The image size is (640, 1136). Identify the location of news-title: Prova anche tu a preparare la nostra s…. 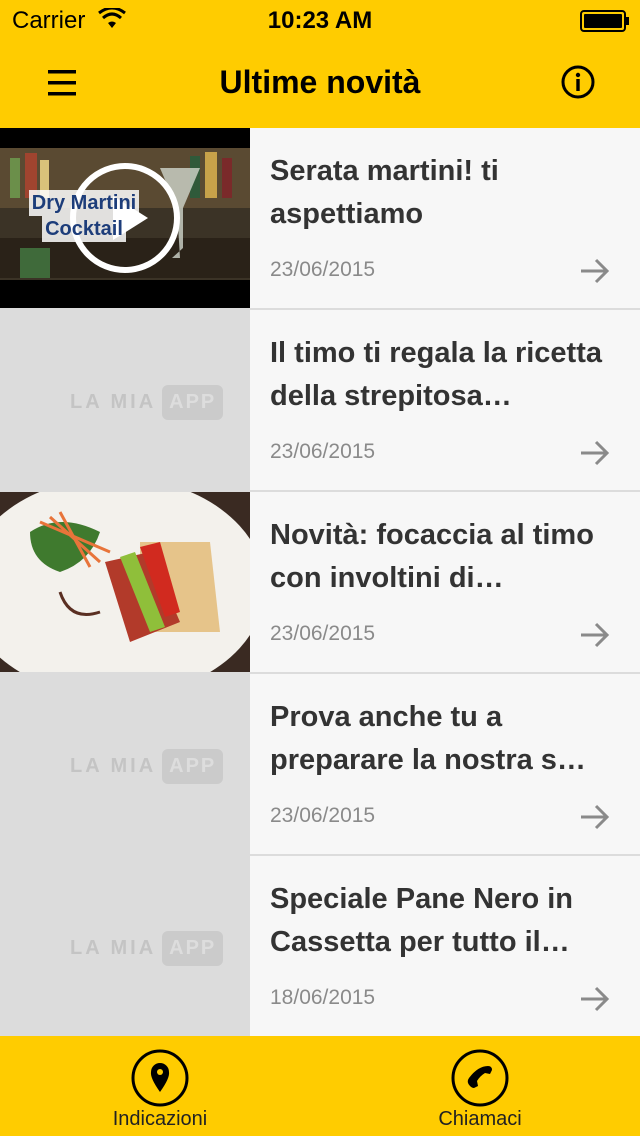
(428, 738).